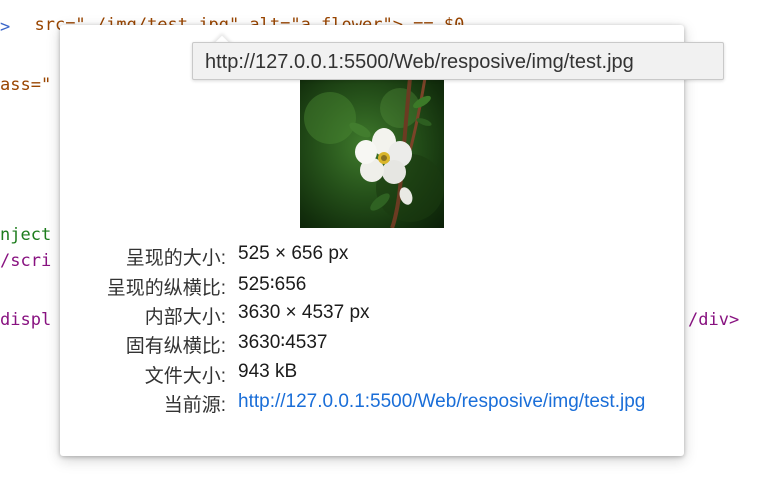 This screenshot has width=772, height=492. Describe the element at coordinates (372, 256) in the screenshot. I see `rendered-size-row: 呈现的大小: 525 × 656 px` at that location.